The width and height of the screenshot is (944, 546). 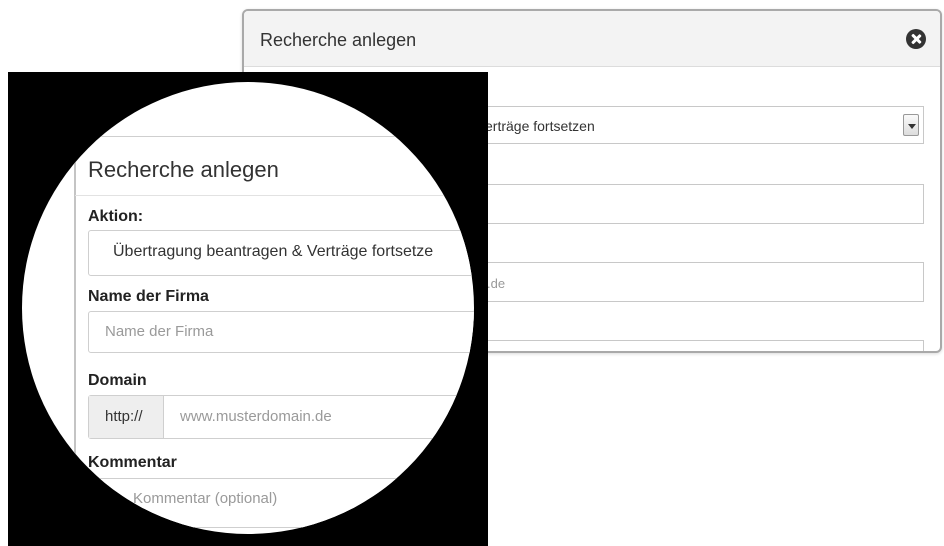 I want to click on comment-placeholder: Kommentar (optional), so click(x=205, y=498).